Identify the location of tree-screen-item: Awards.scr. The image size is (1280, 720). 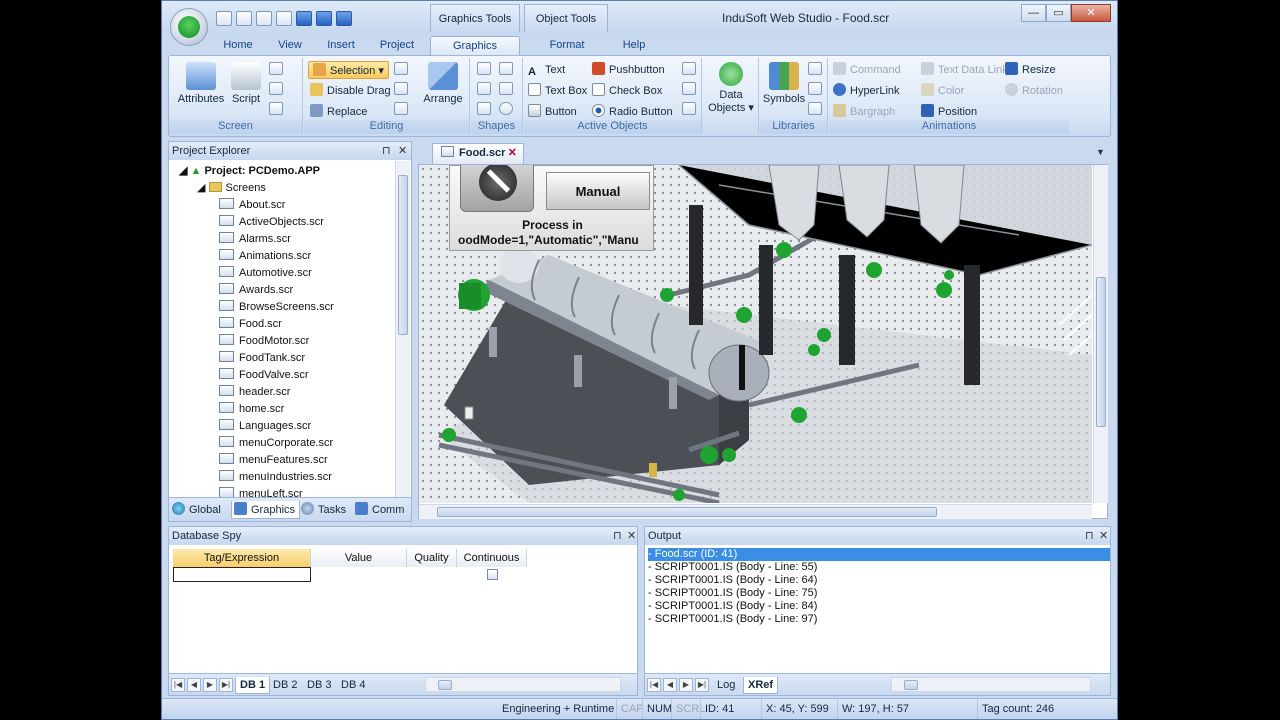
(256, 290).